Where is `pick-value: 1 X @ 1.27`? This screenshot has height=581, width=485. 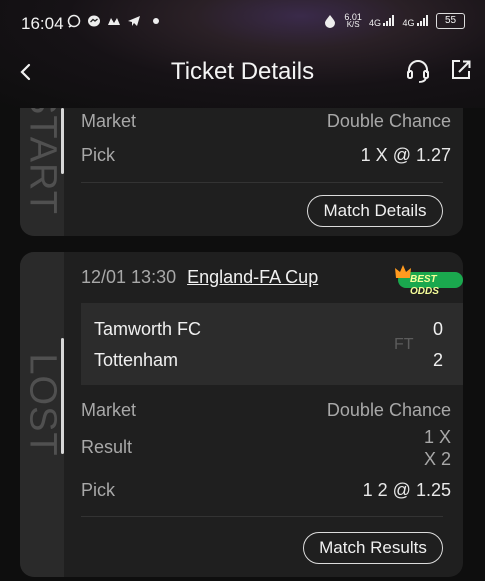
pick-value: 1 X @ 1.27 is located at coordinates (405, 155).